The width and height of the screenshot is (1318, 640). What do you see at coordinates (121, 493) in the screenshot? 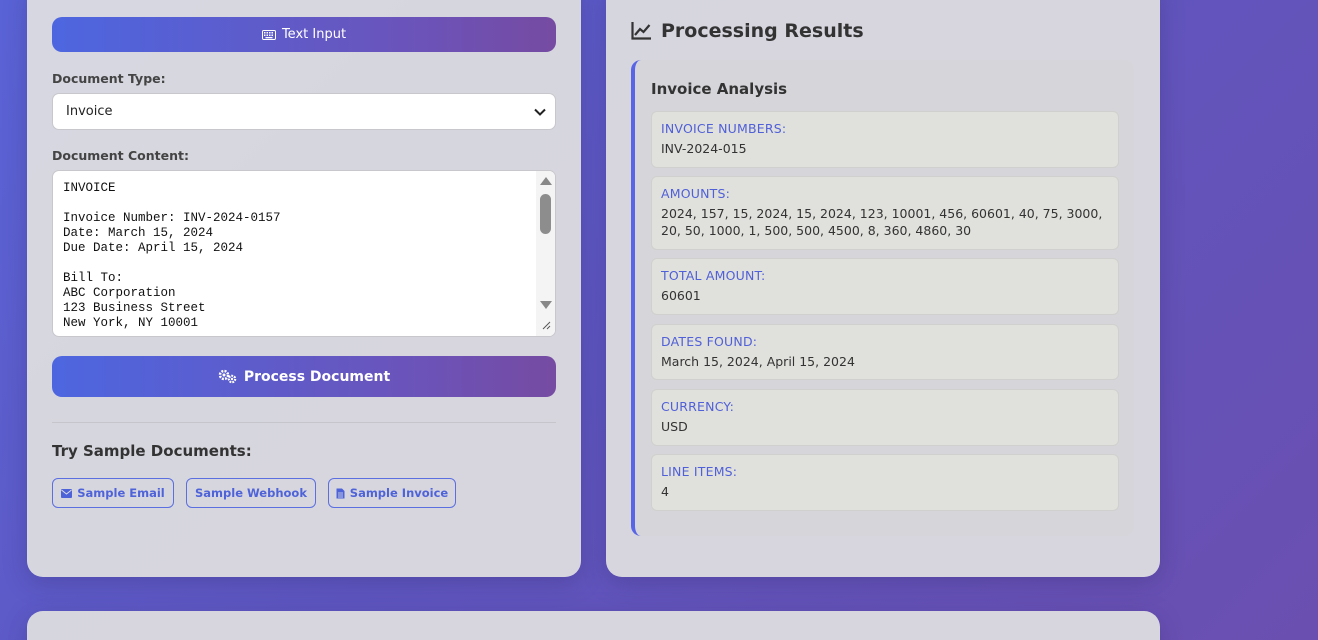
I see `sample-email-label: Sample Email` at bounding box center [121, 493].